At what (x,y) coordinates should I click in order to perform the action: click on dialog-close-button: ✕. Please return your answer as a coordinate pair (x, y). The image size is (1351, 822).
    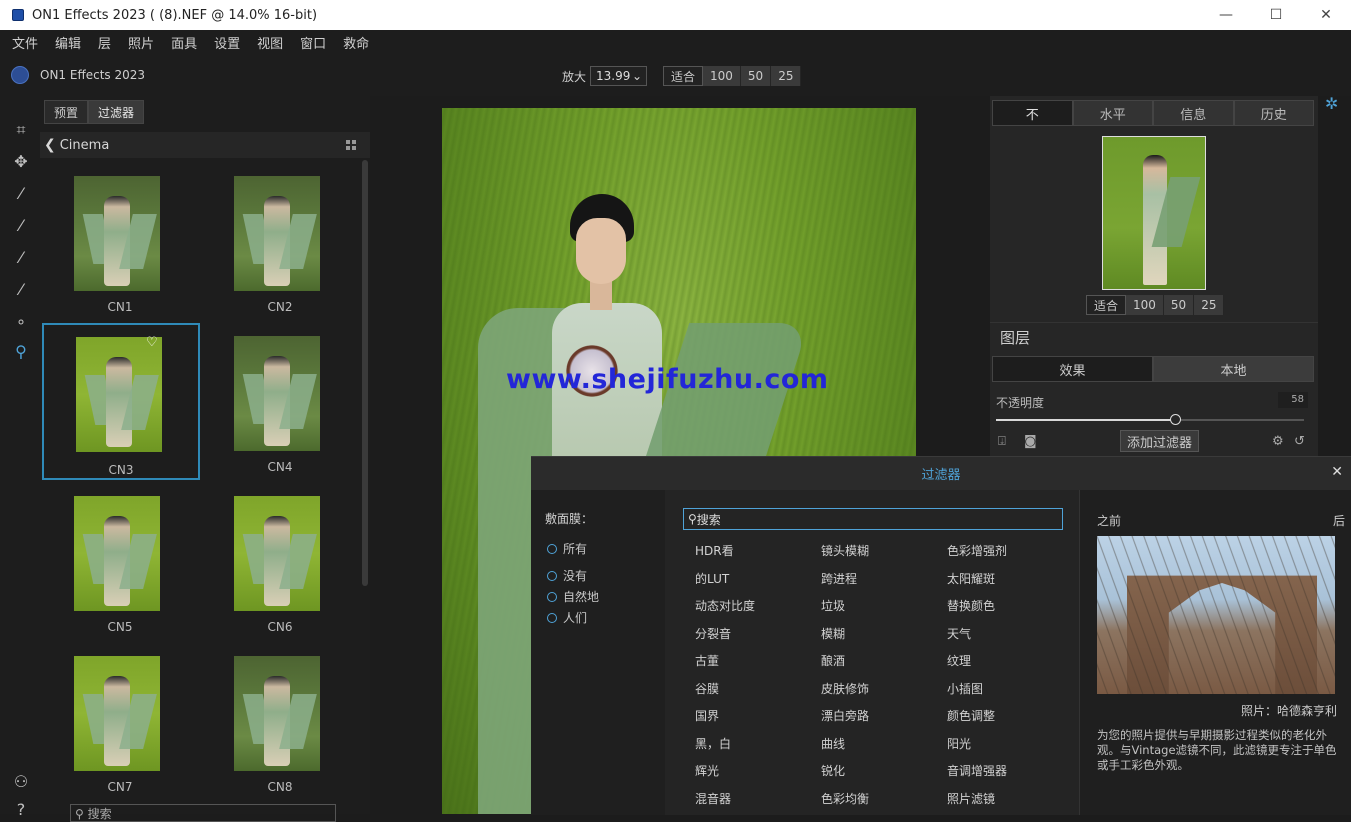
    Looking at the image, I should click on (1337, 472).